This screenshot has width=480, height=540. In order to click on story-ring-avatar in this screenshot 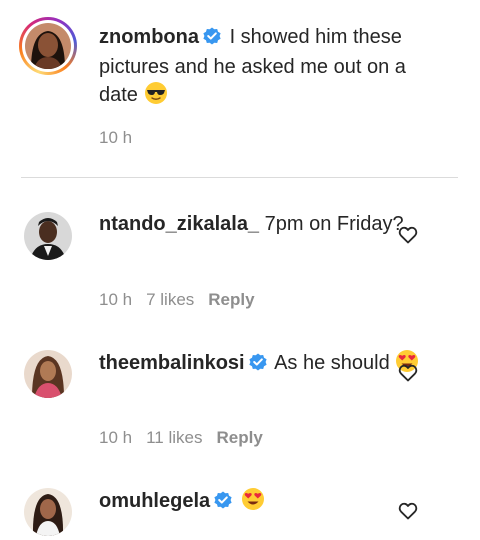, I will do `click(48, 46)`.